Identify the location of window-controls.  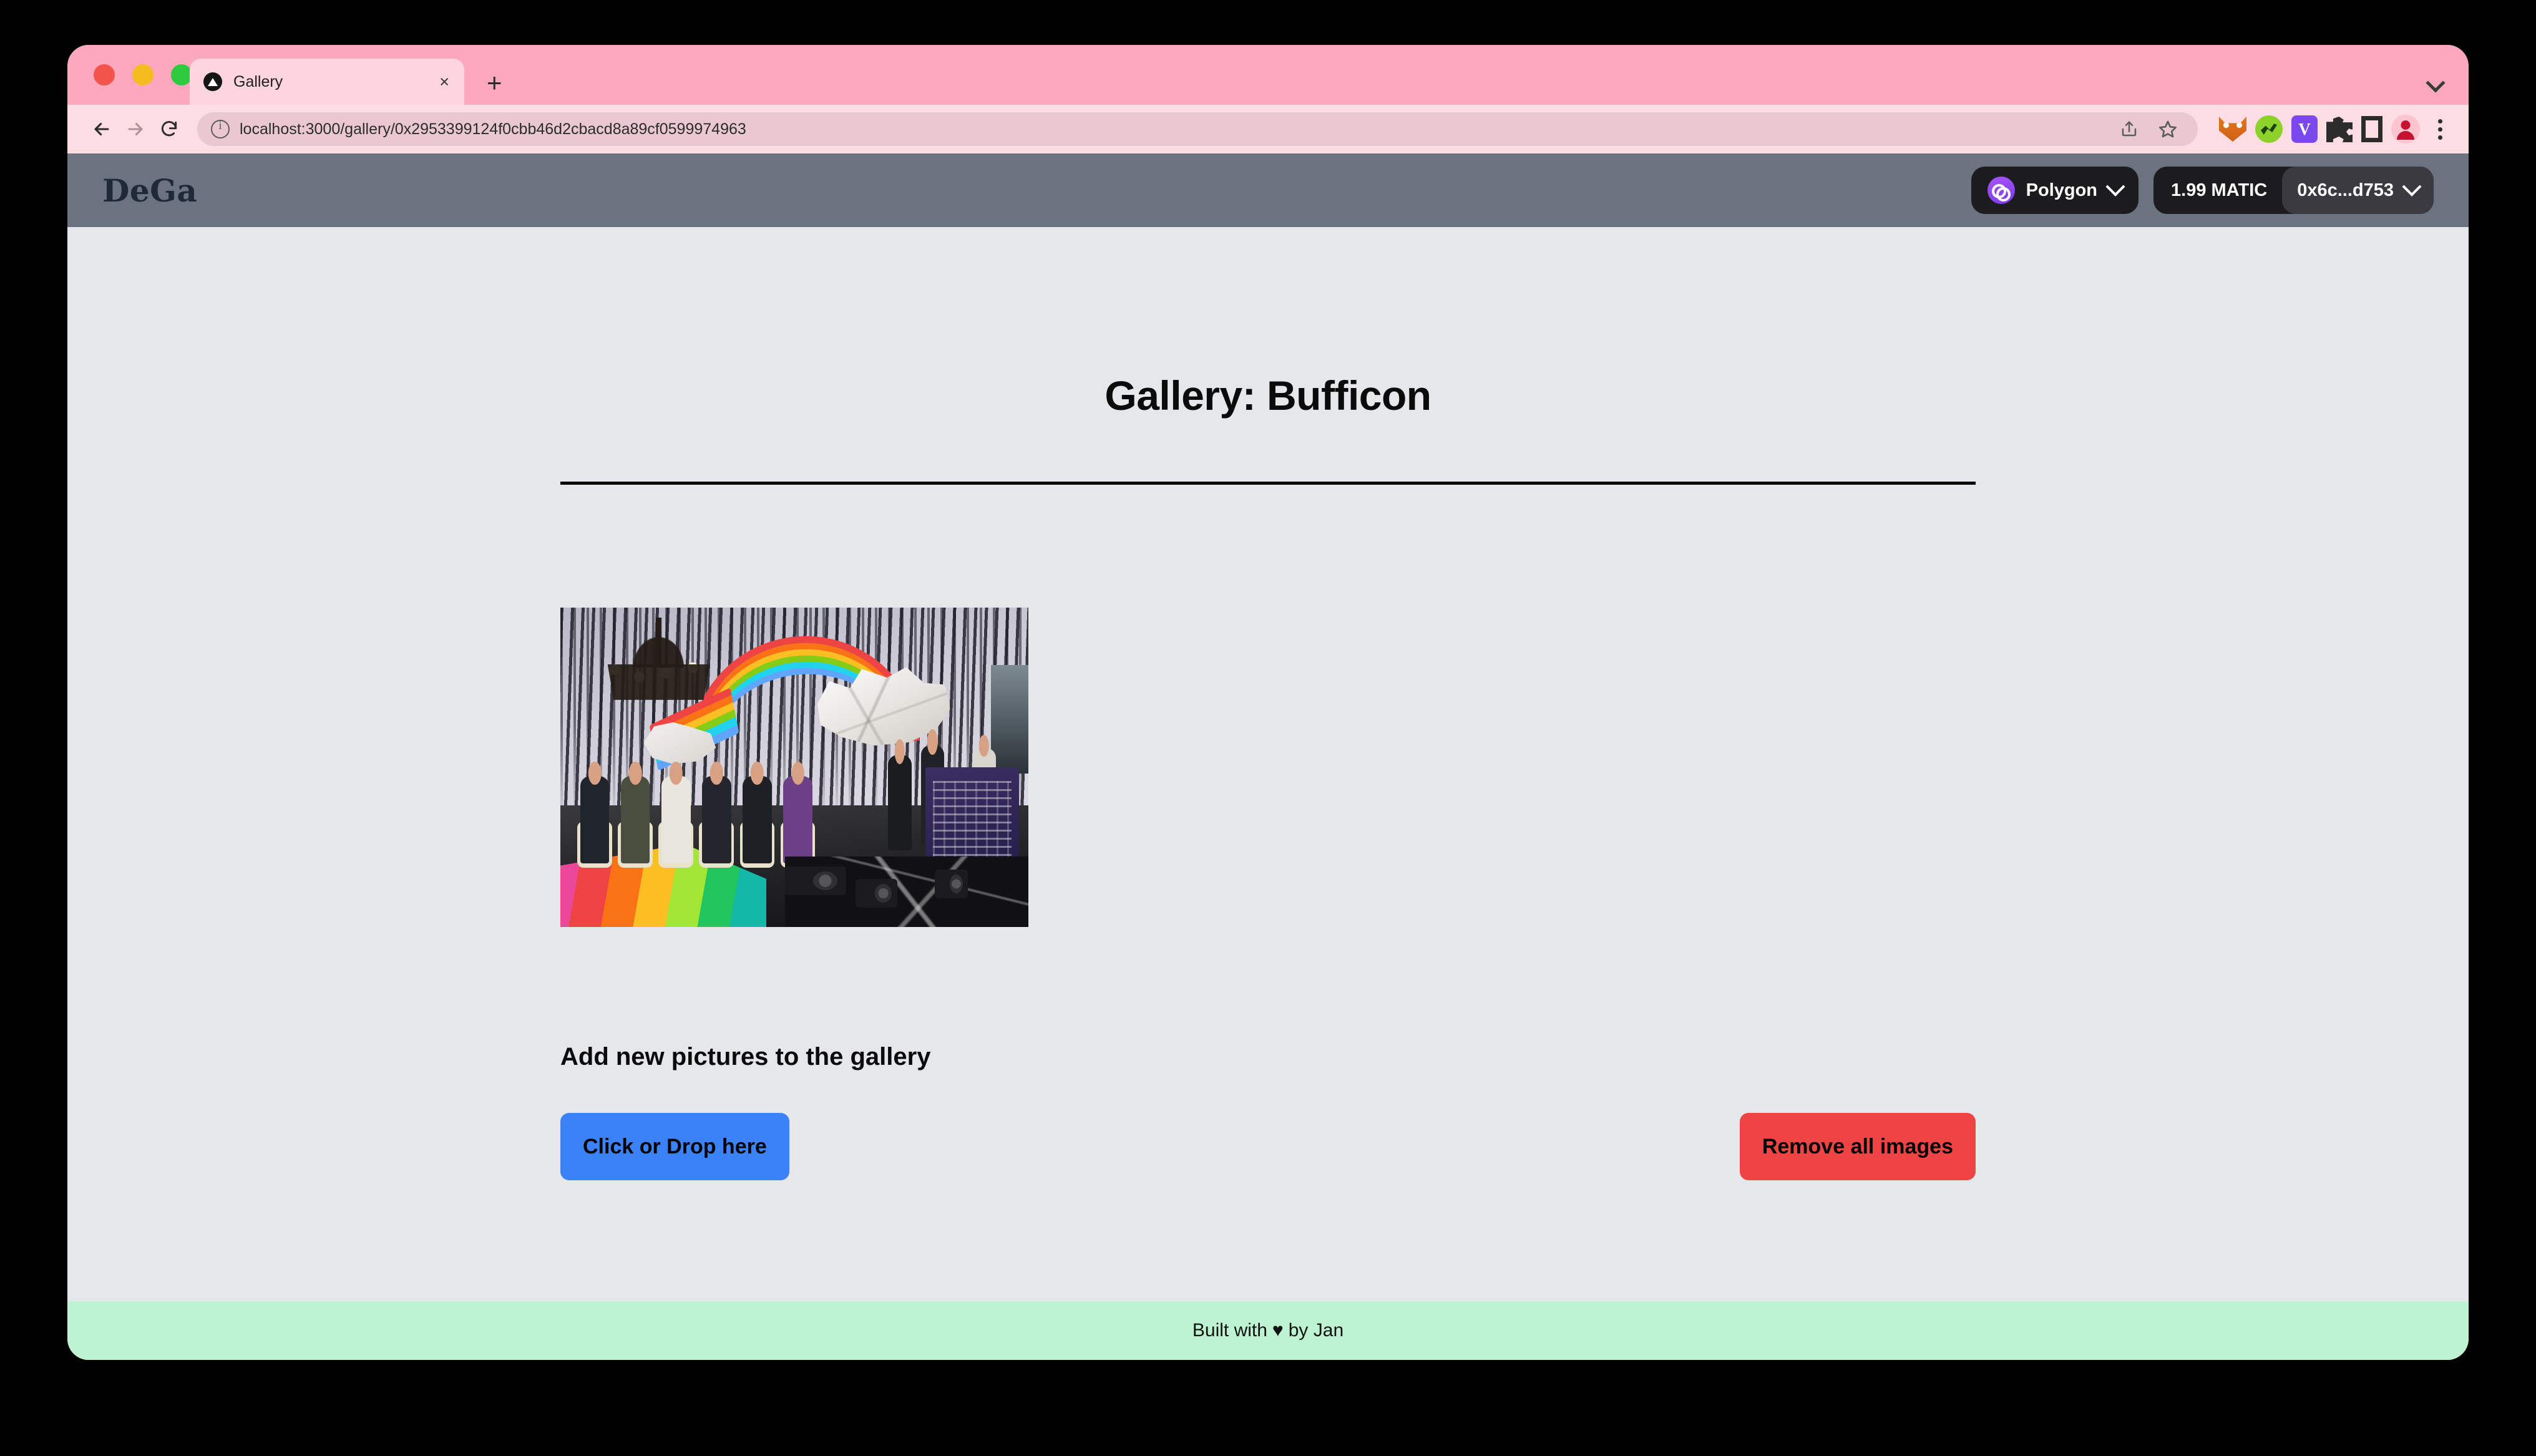
(143, 75).